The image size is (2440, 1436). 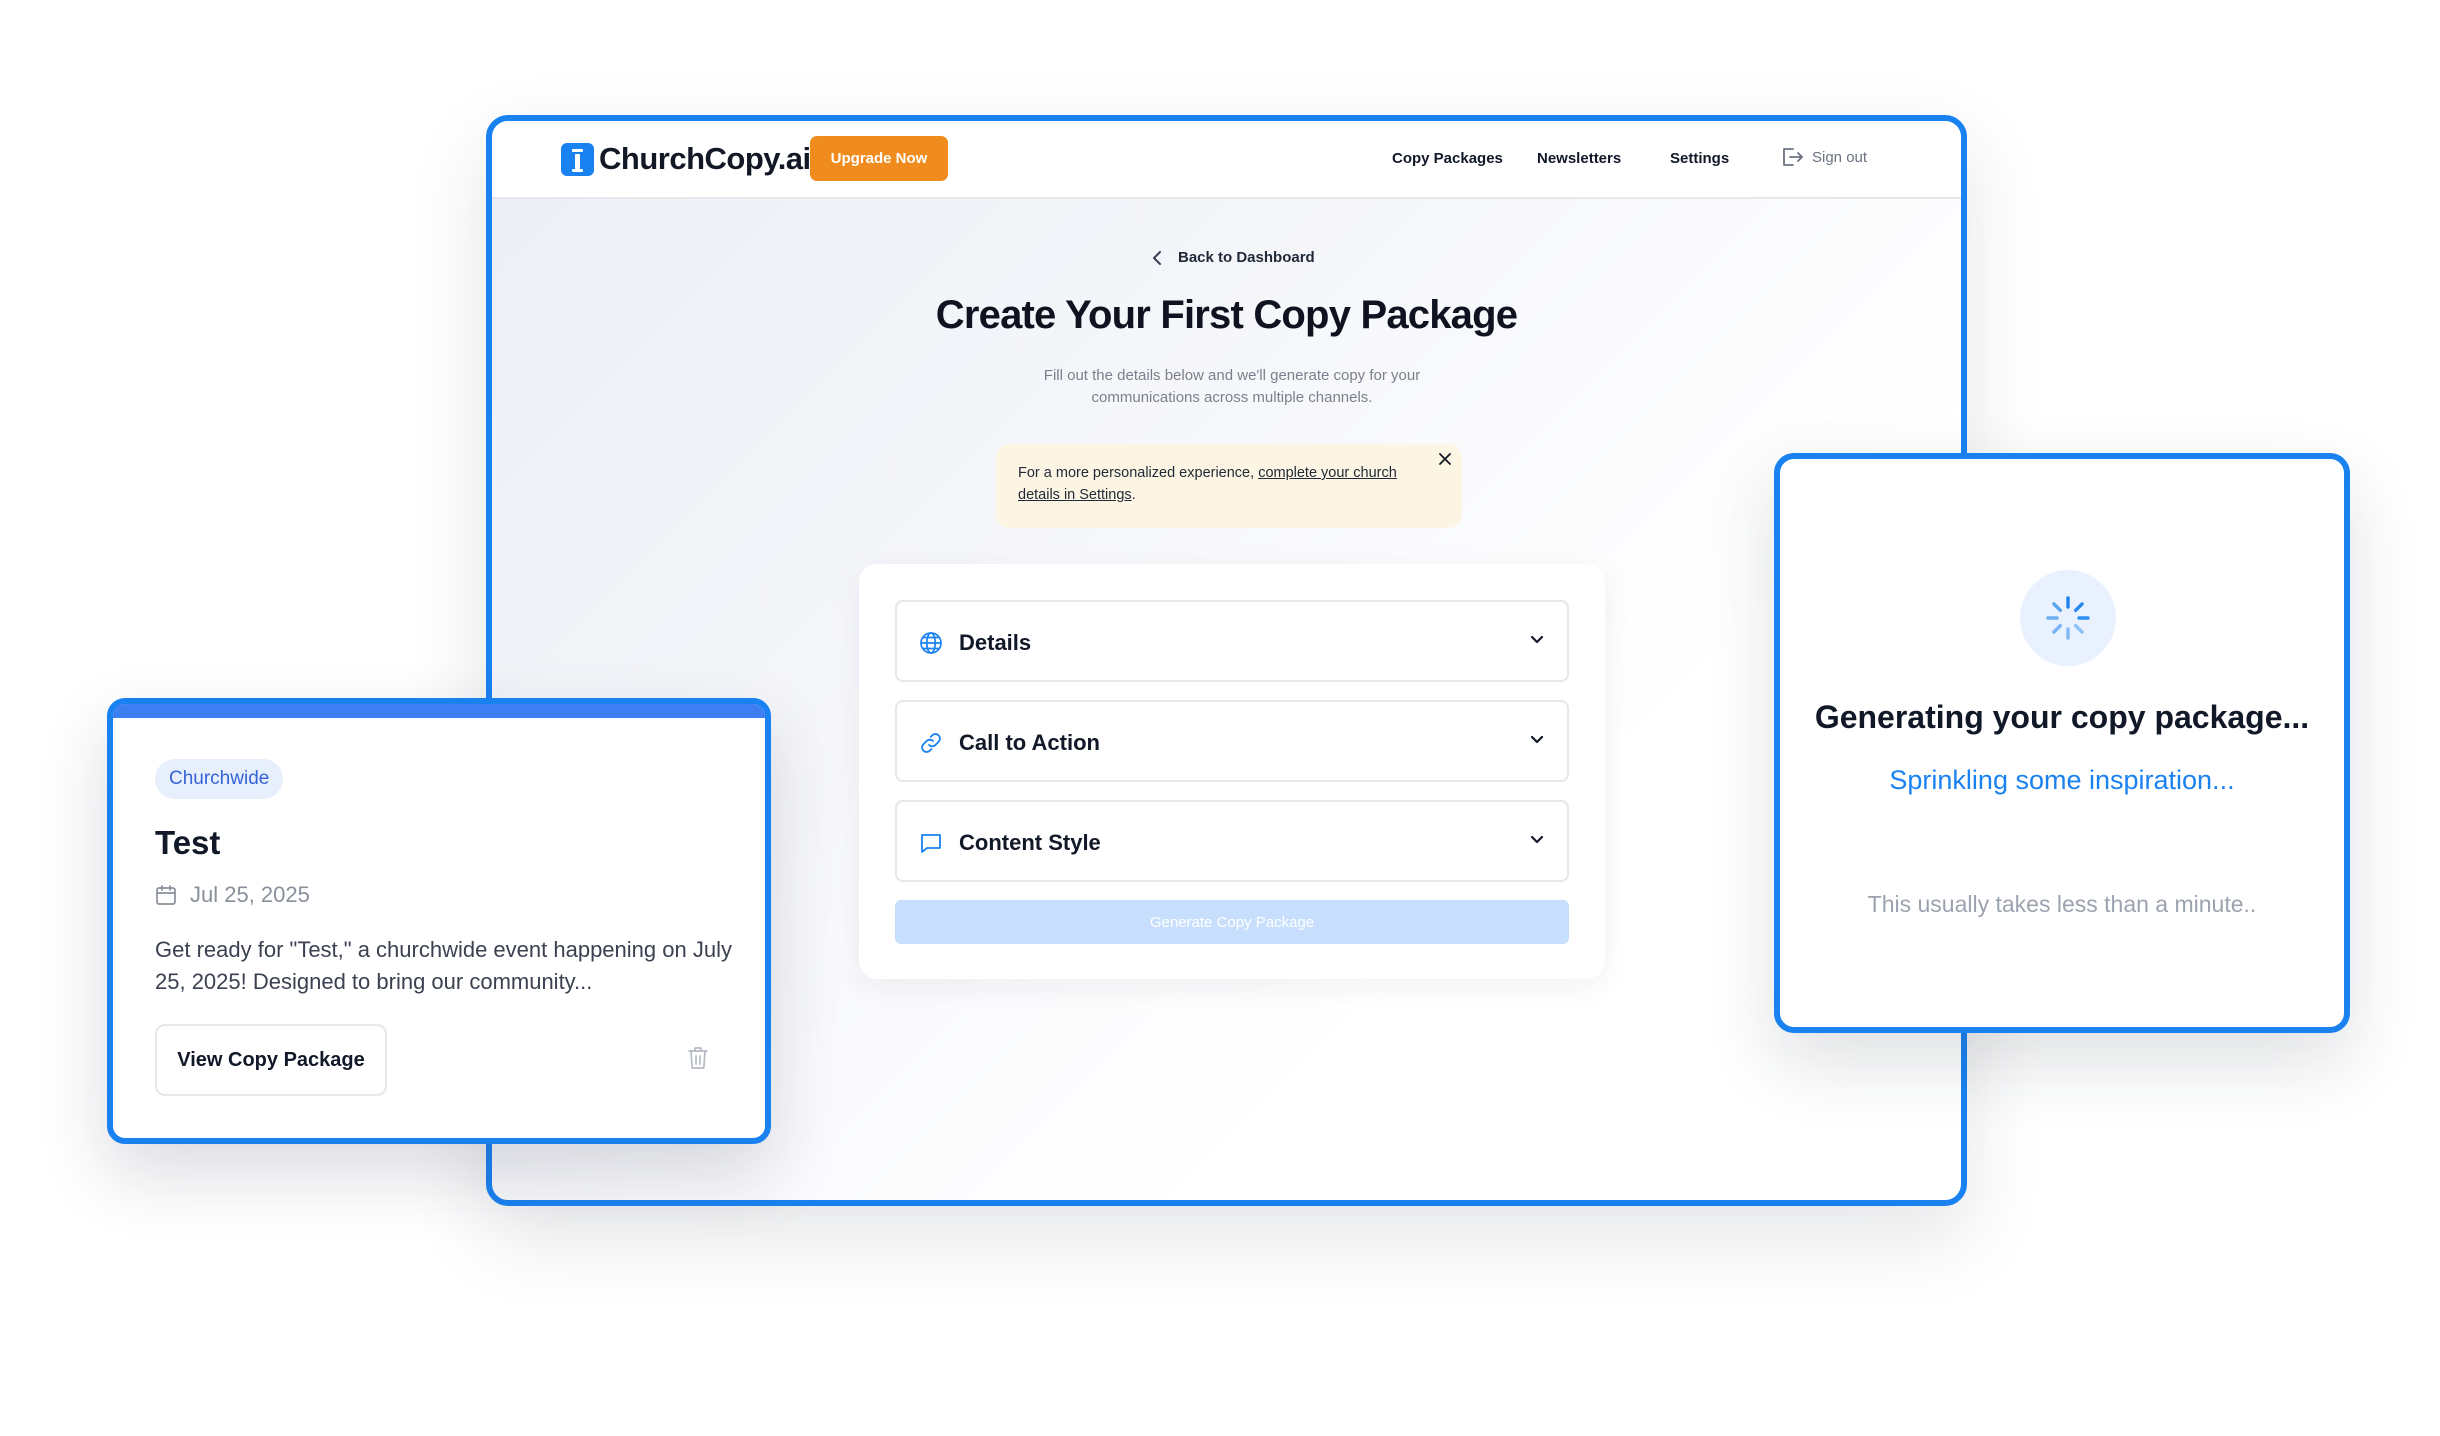 What do you see at coordinates (1232, 922) in the screenshot?
I see `generate-copy-package-button: Generate Copy Package` at bounding box center [1232, 922].